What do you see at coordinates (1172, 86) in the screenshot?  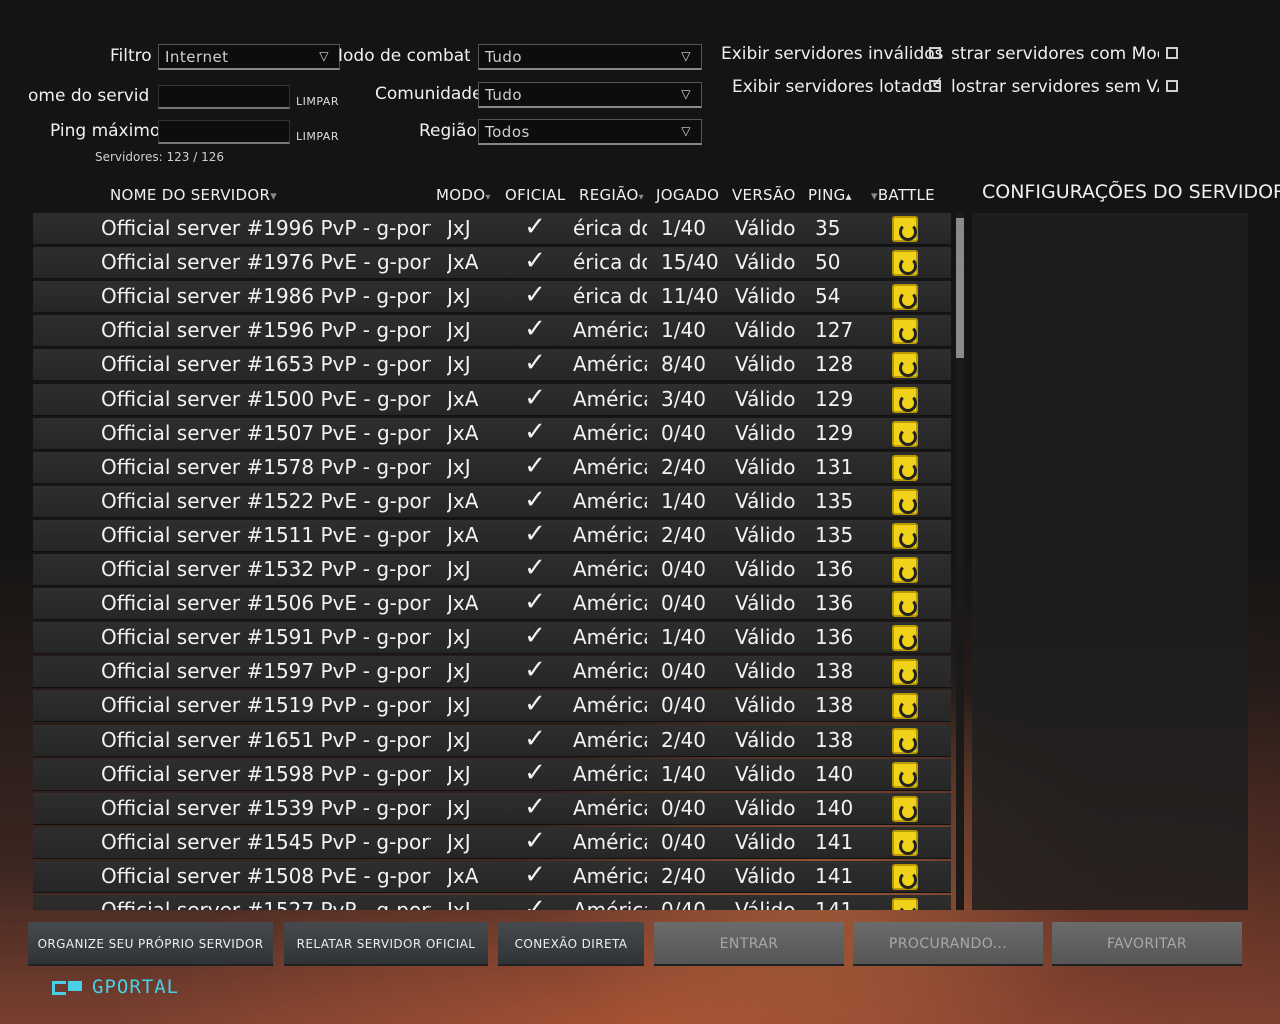 I see `show-no-vac-checkbox` at bounding box center [1172, 86].